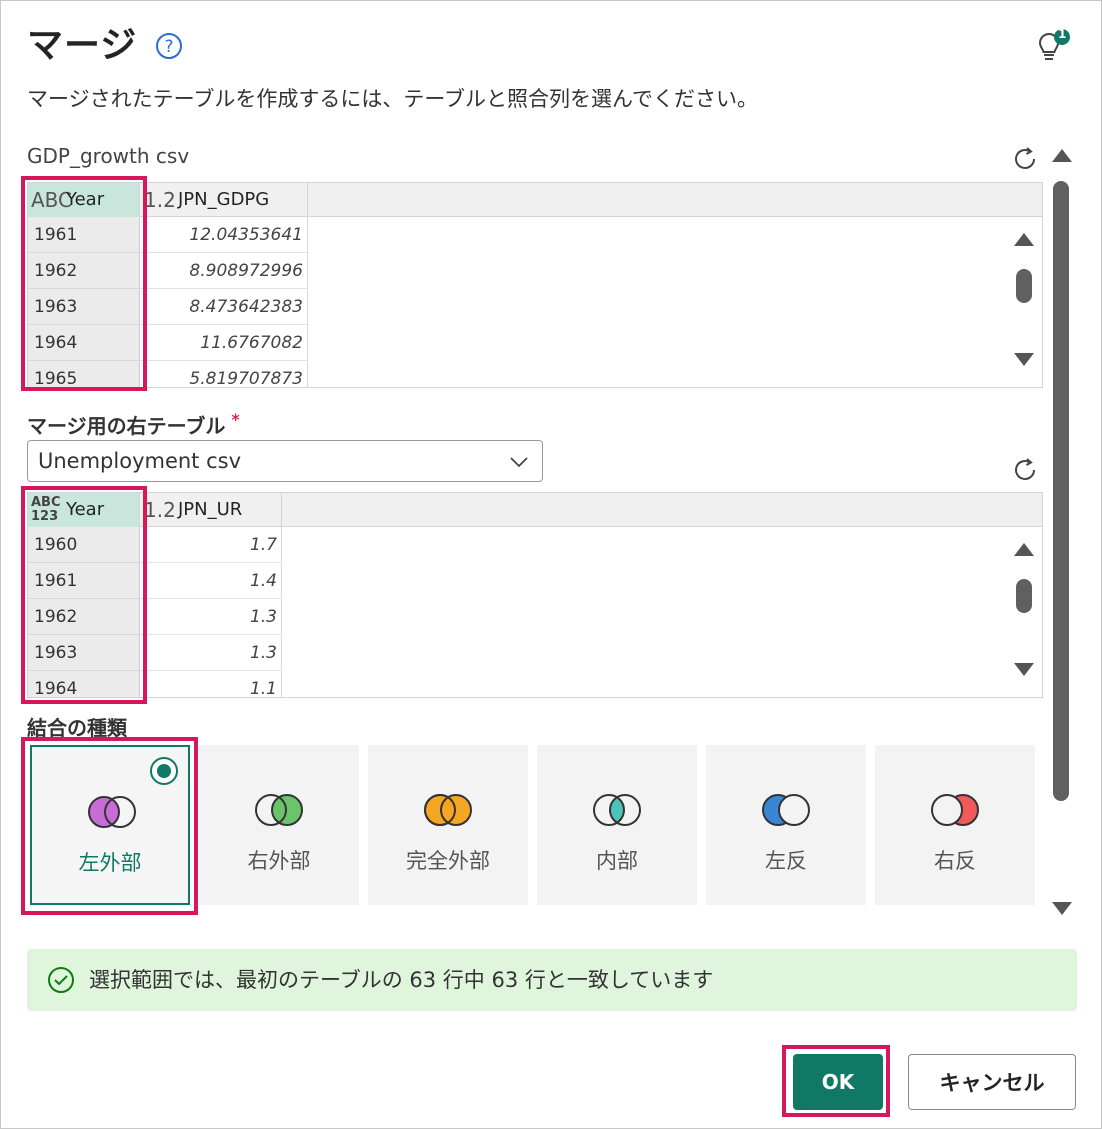 The height and width of the screenshot is (1129, 1102). Describe the element at coordinates (955, 810) in the screenshot. I see `venn-right-anti-icon` at that location.